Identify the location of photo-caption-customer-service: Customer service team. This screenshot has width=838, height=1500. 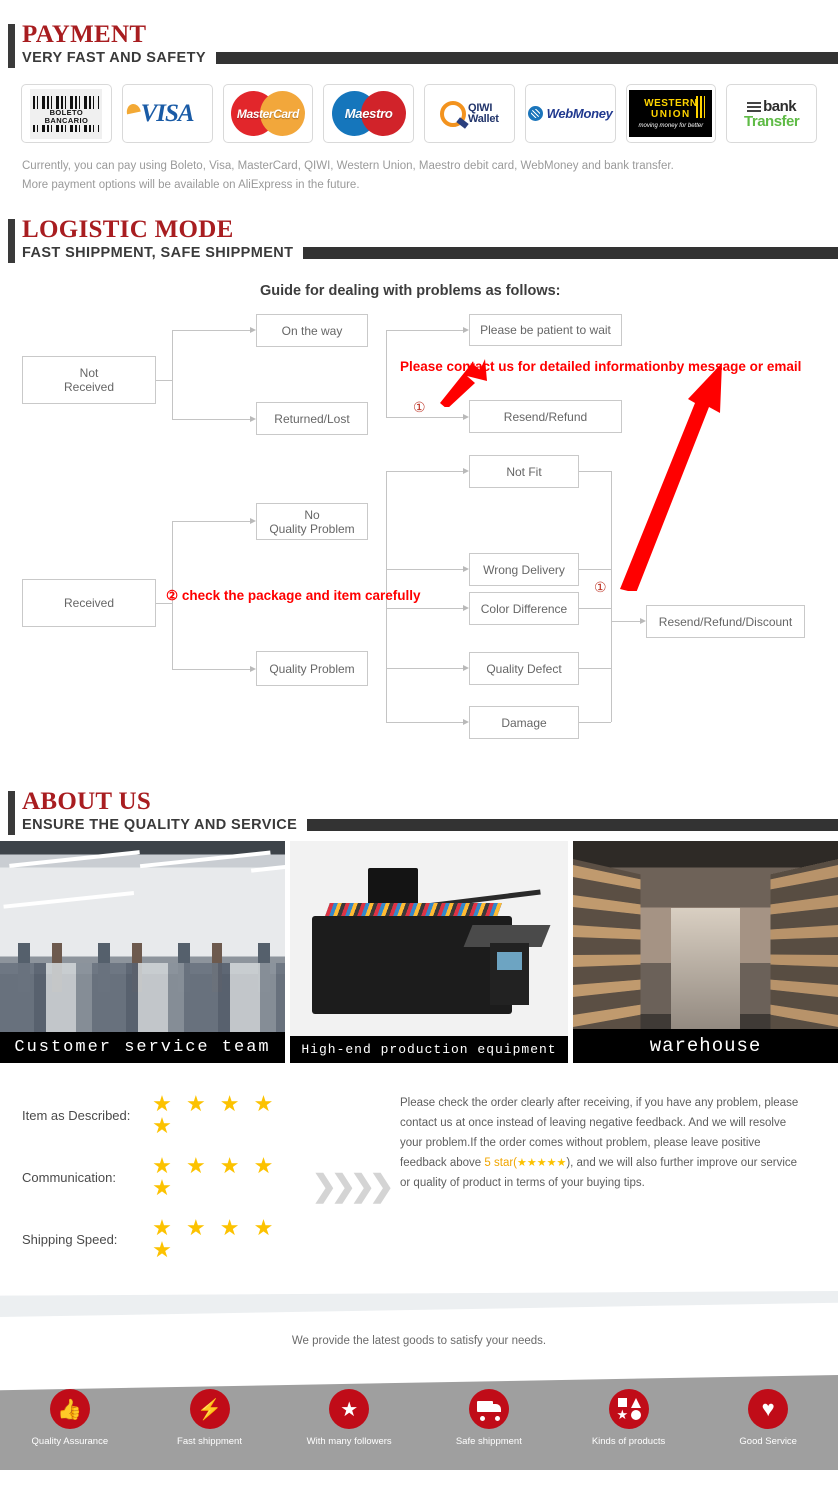
(142, 1047).